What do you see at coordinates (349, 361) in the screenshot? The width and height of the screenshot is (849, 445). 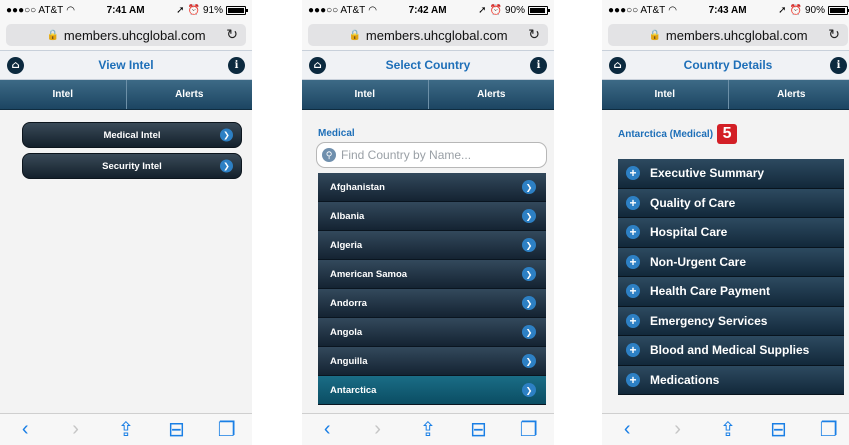 I see `country-name: Anguilla` at bounding box center [349, 361].